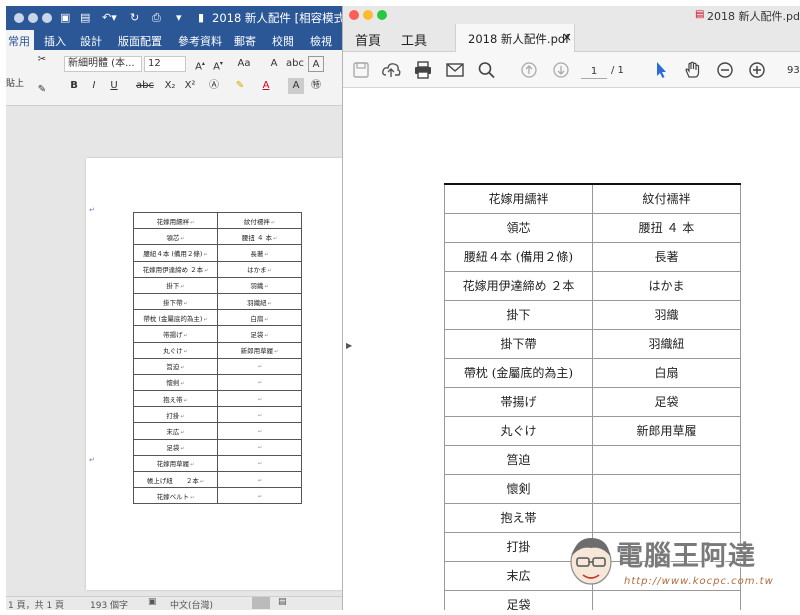  I want to click on table-cell-left: 花嫁ベルト↵, so click(175, 496).